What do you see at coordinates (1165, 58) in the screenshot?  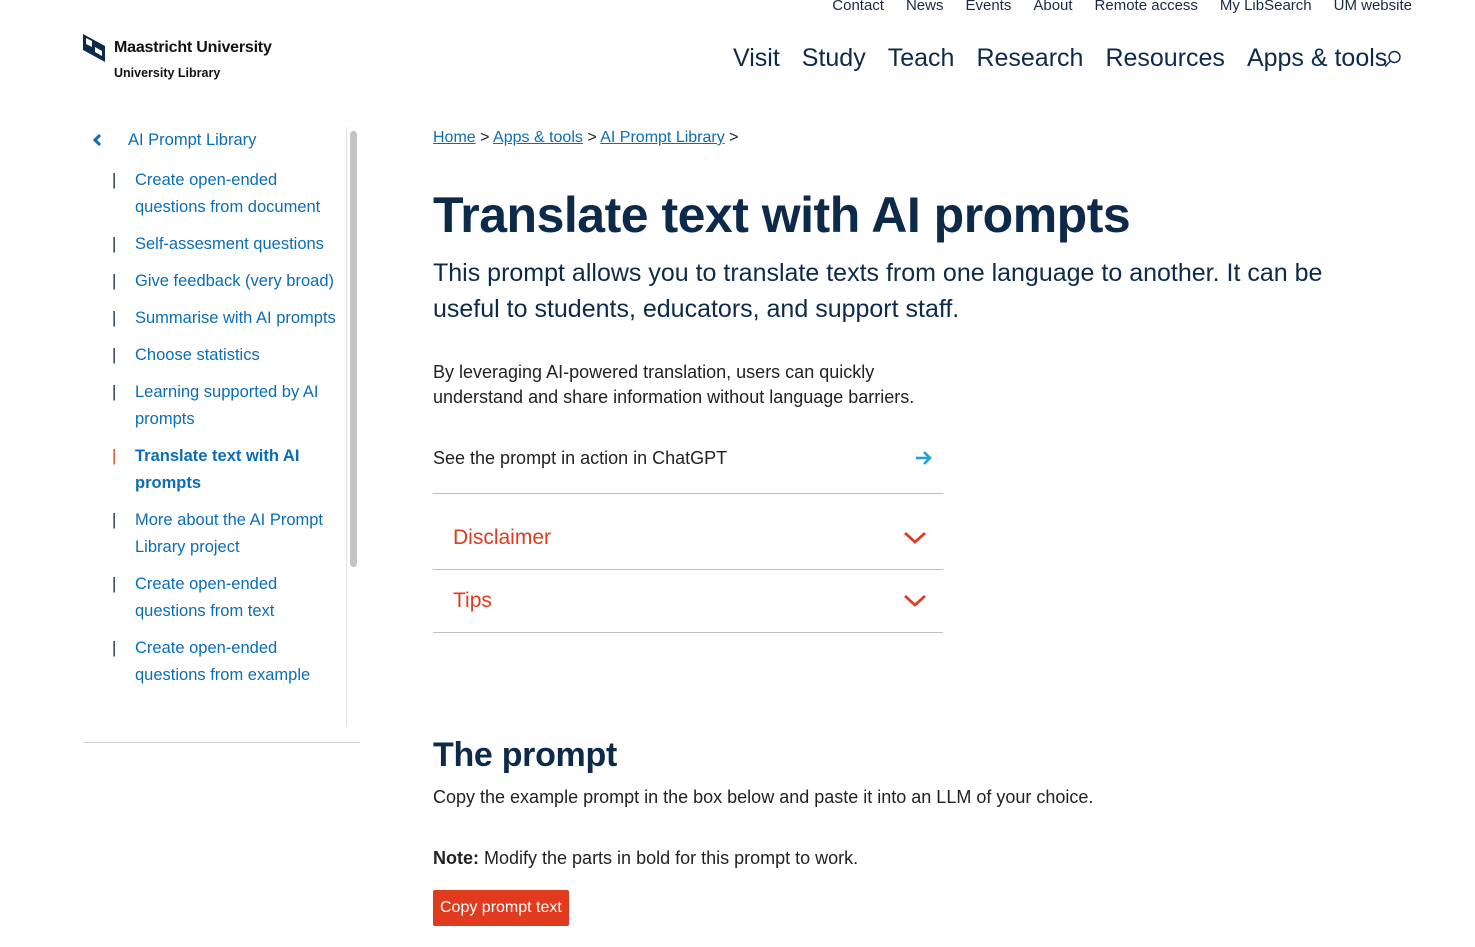 I see `nav-resources: Resources` at bounding box center [1165, 58].